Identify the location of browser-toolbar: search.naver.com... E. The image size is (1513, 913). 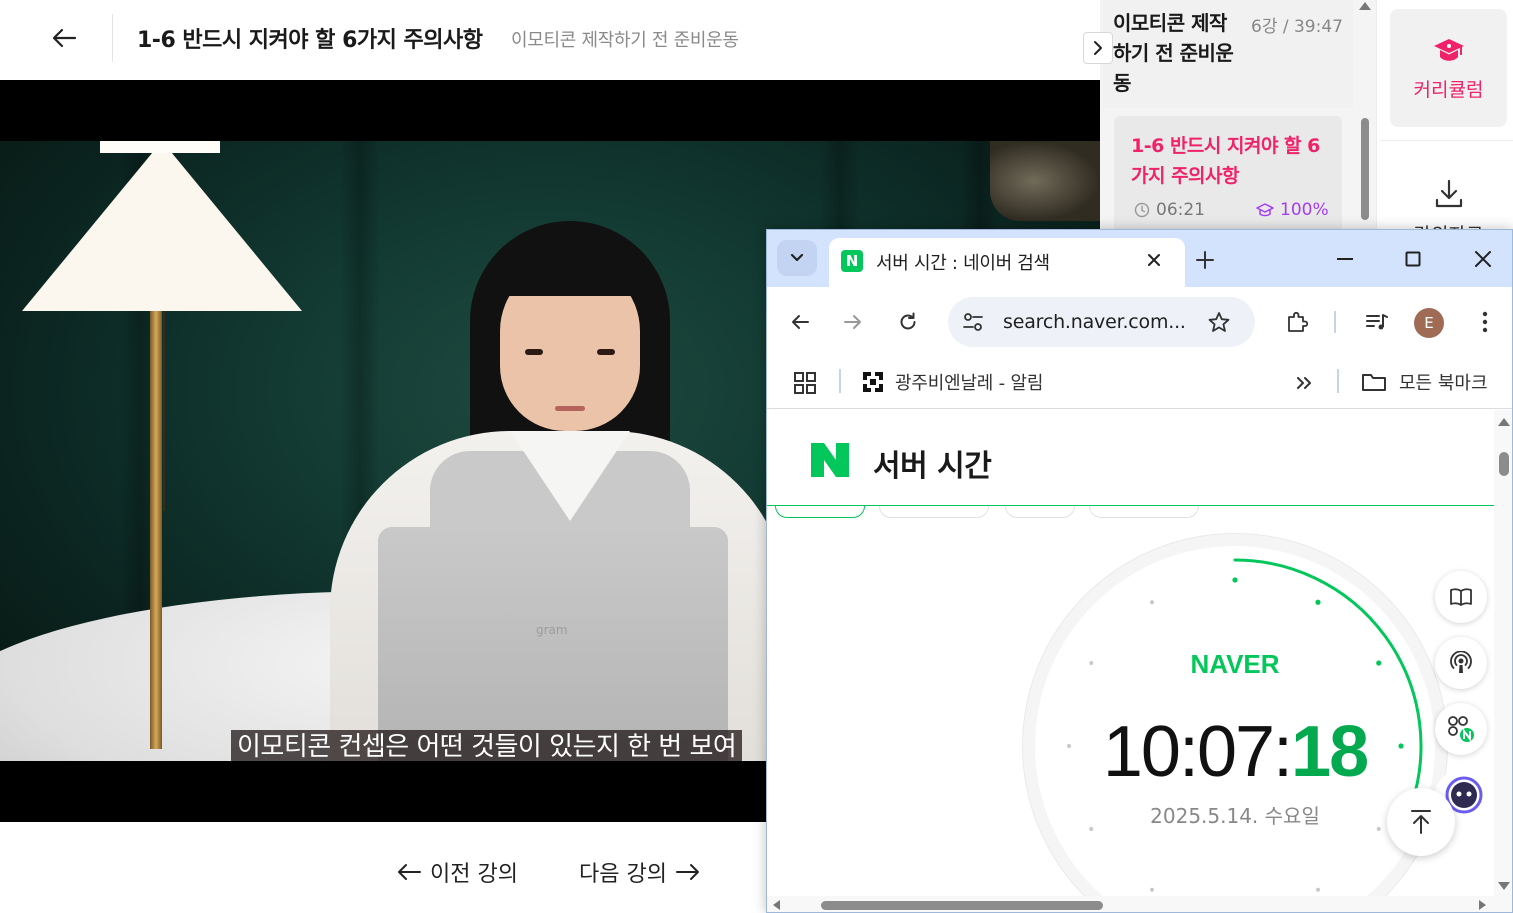
(1139, 322).